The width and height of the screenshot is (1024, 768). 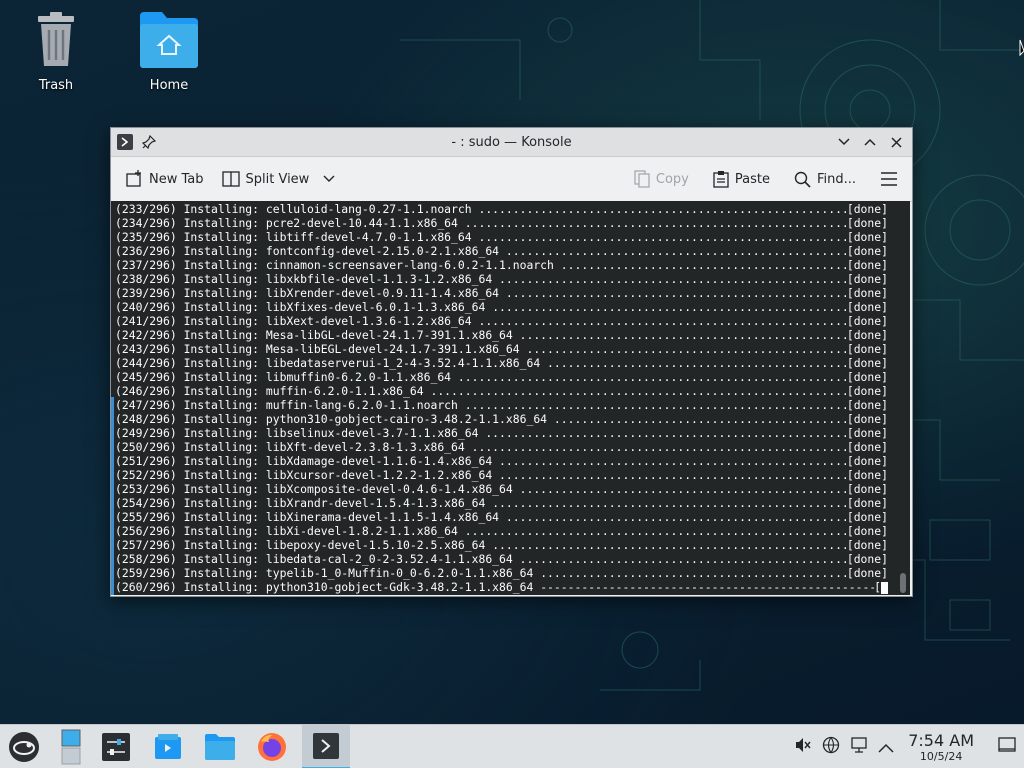 I want to click on taskbar-konsole, so click(x=326, y=746).